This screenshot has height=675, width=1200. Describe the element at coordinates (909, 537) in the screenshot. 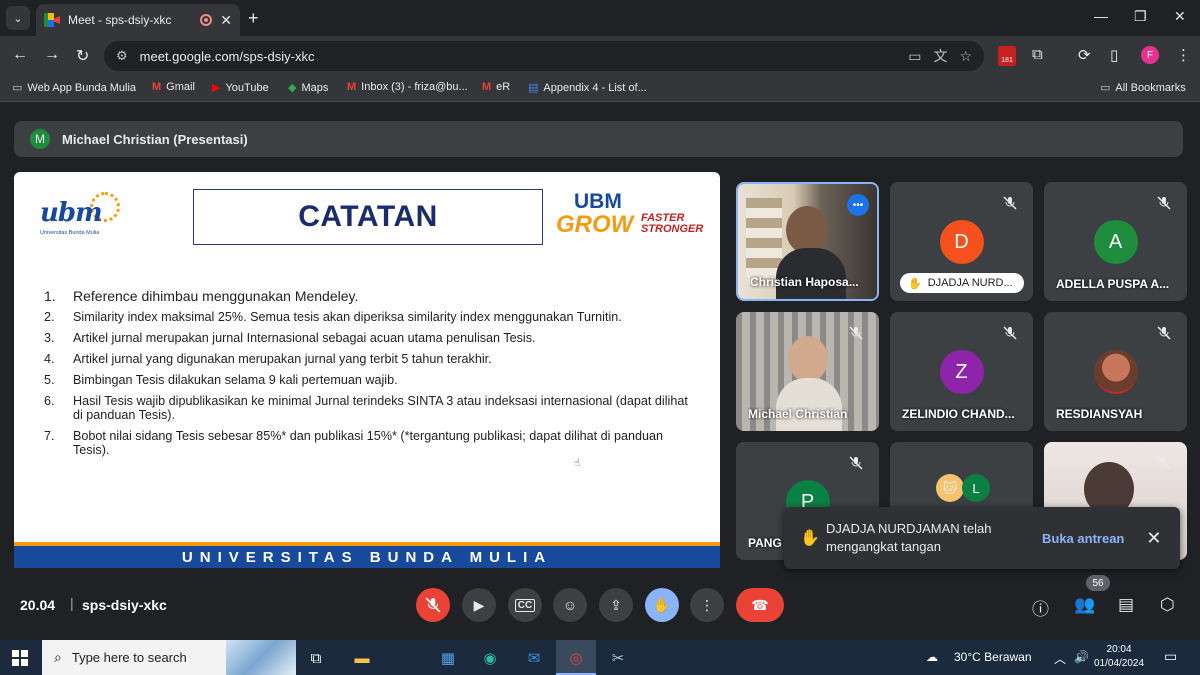

I see `notification-text: DJADJA NURDJAMAN telah mengangkat tangan` at that location.